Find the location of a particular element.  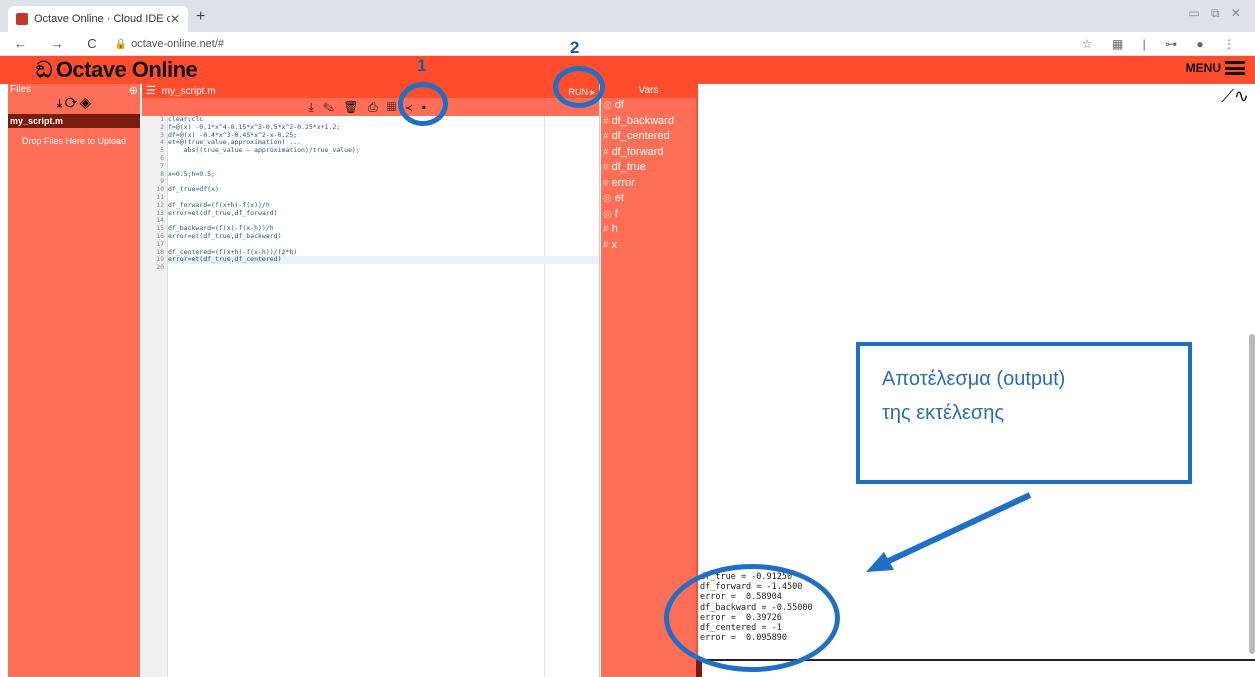

editor-header: ☰ my_script.m RUN ▸ is located at coordinates (370, 91).